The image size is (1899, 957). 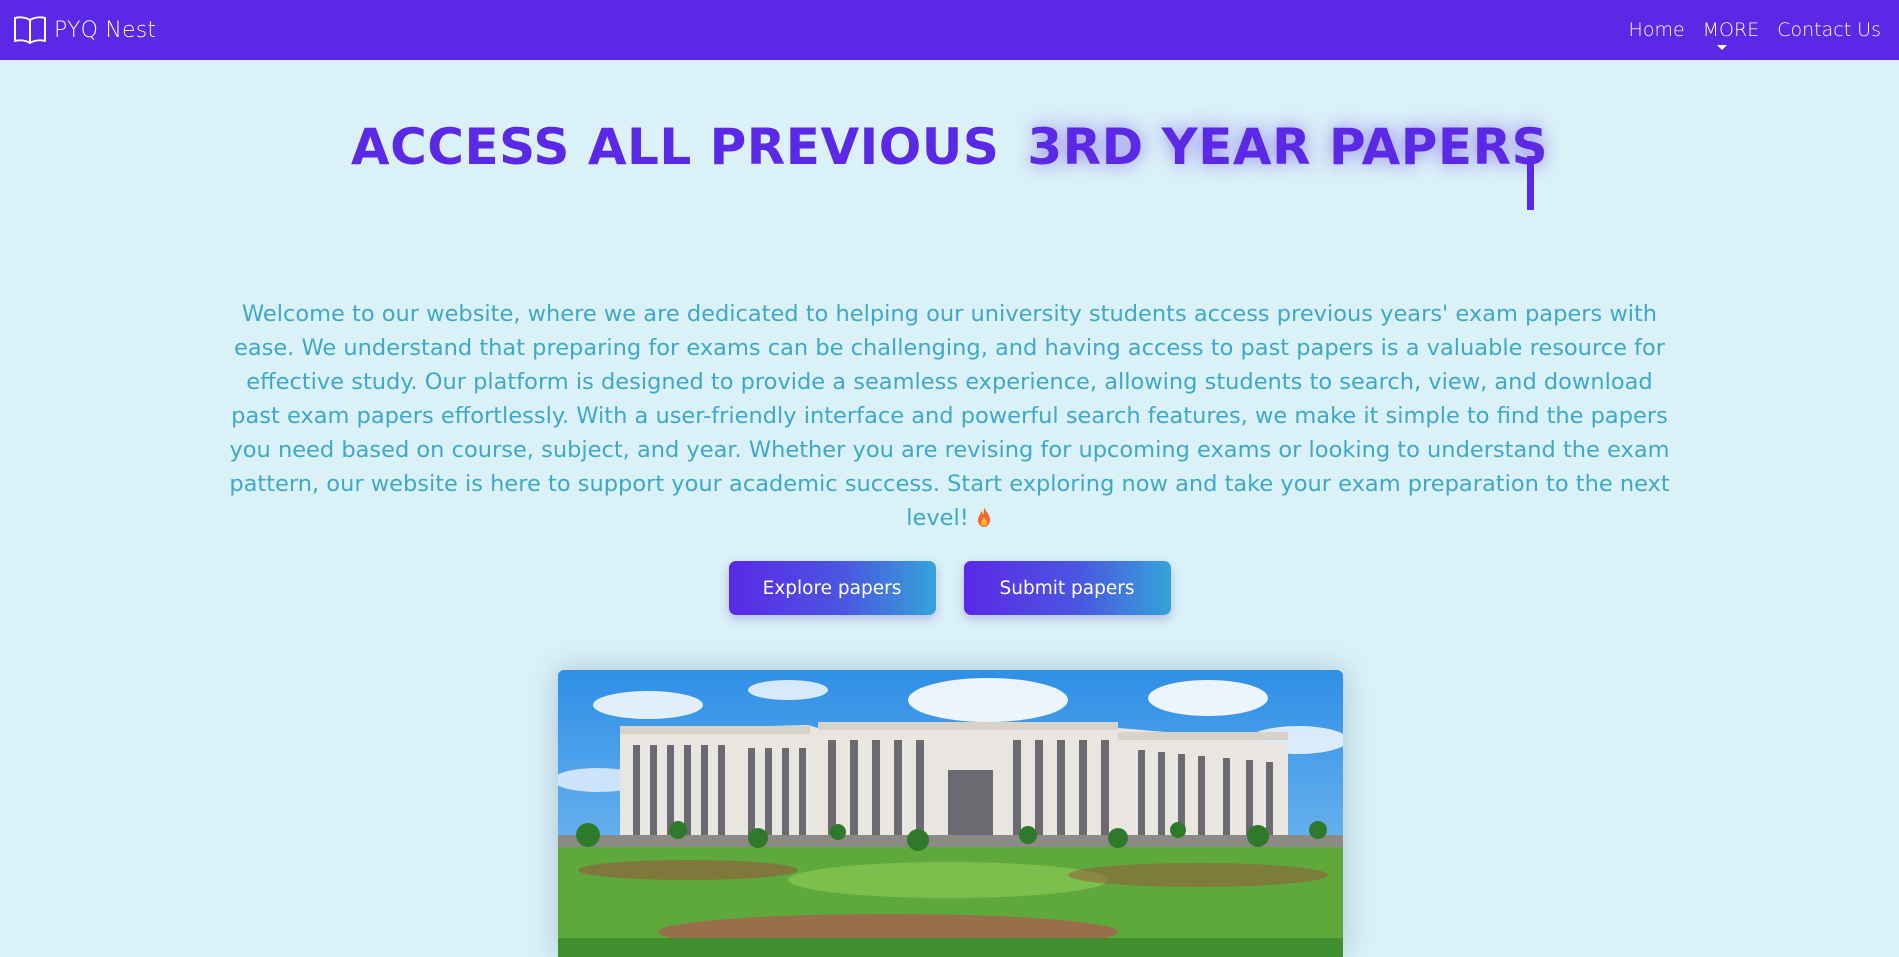 What do you see at coordinates (949, 30) in the screenshot?
I see `top-navbar: PYQ Nest Home MORE Contact Us` at bounding box center [949, 30].